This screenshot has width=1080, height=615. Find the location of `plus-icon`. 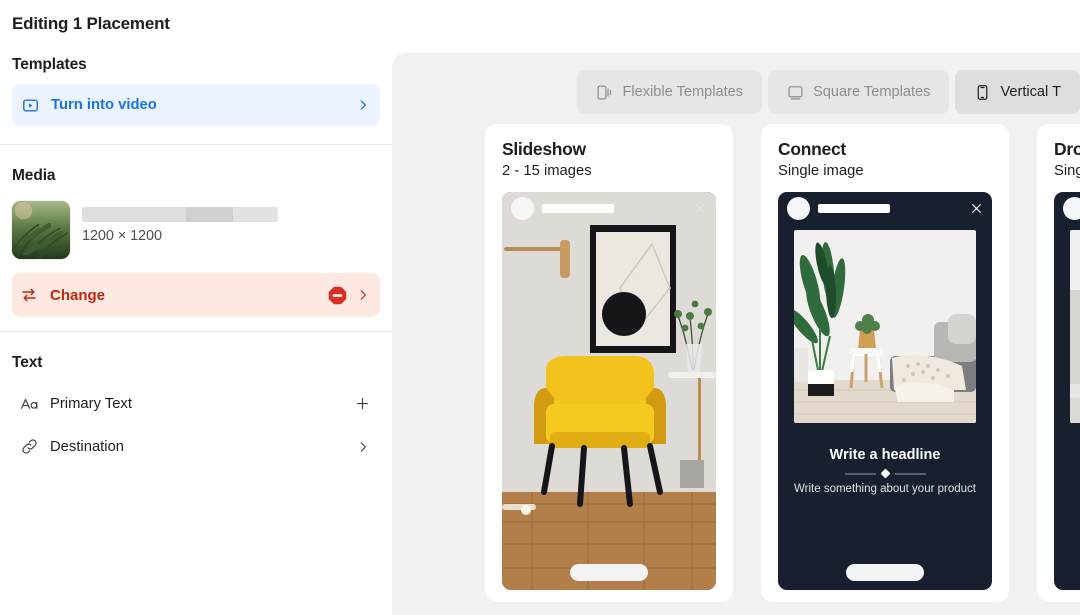

plus-icon is located at coordinates (362, 403).